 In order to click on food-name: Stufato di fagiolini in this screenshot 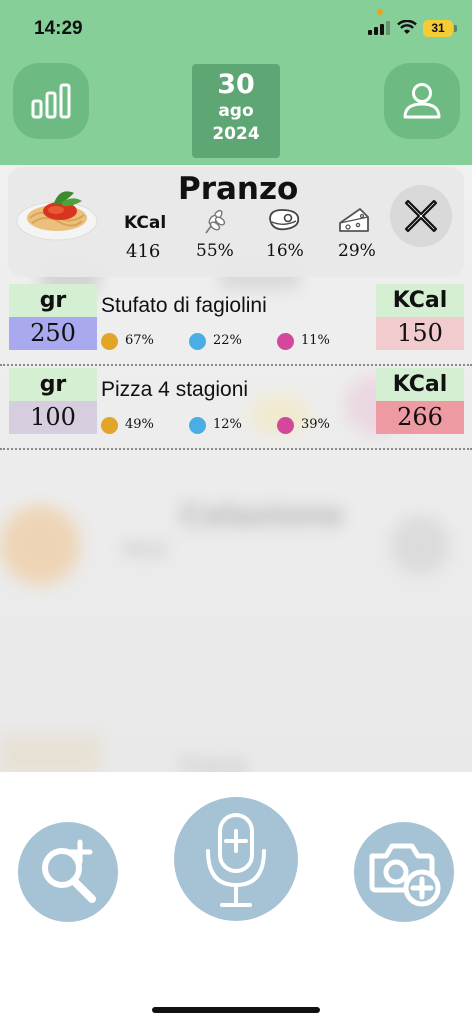, I will do `click(184, 305)`.